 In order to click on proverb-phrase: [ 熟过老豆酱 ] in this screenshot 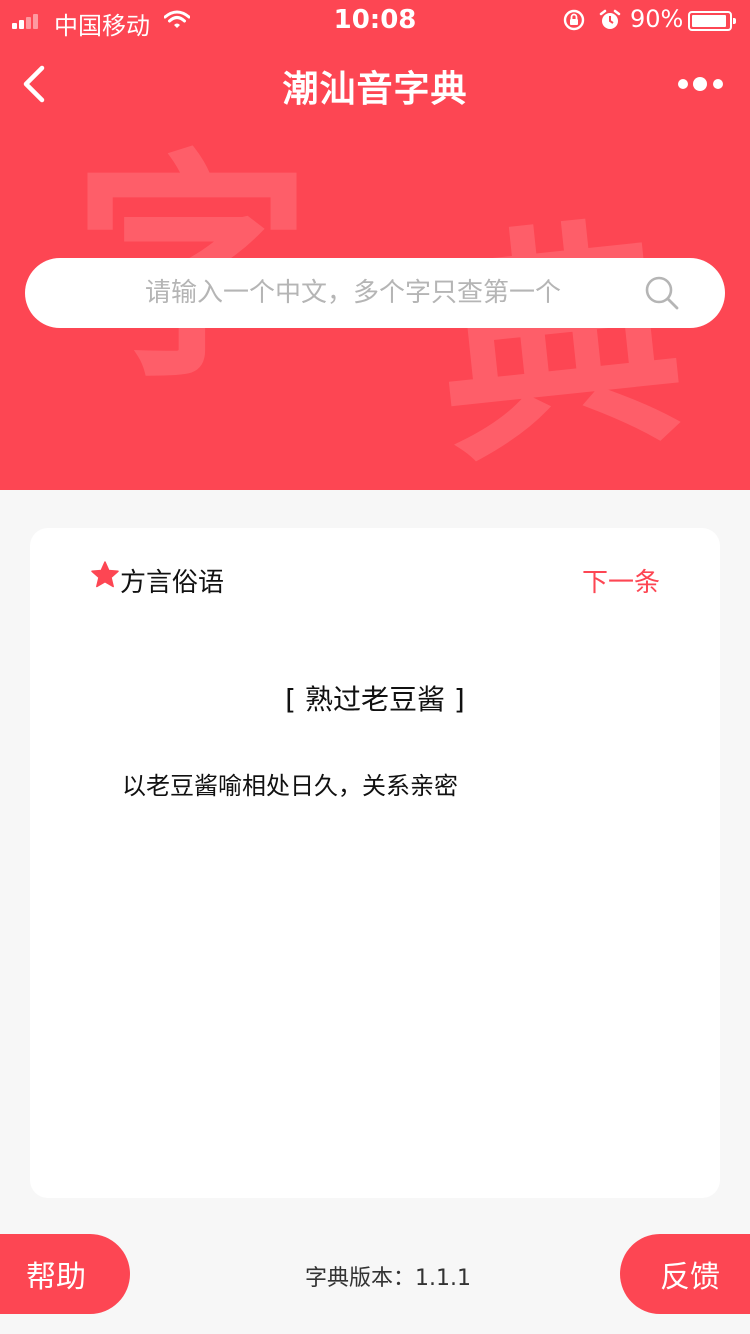, I will do `click(375, 699)`.